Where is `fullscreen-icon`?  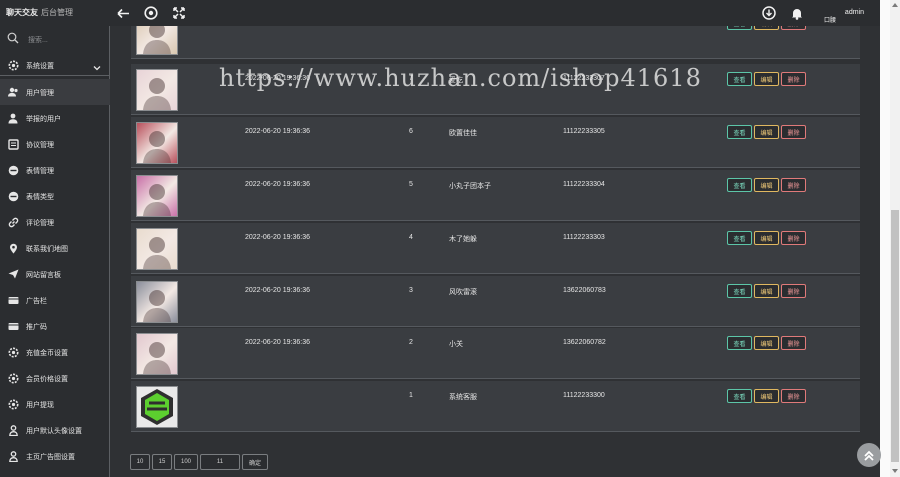
fullscreen-icon is located at coordinates (179, 13).